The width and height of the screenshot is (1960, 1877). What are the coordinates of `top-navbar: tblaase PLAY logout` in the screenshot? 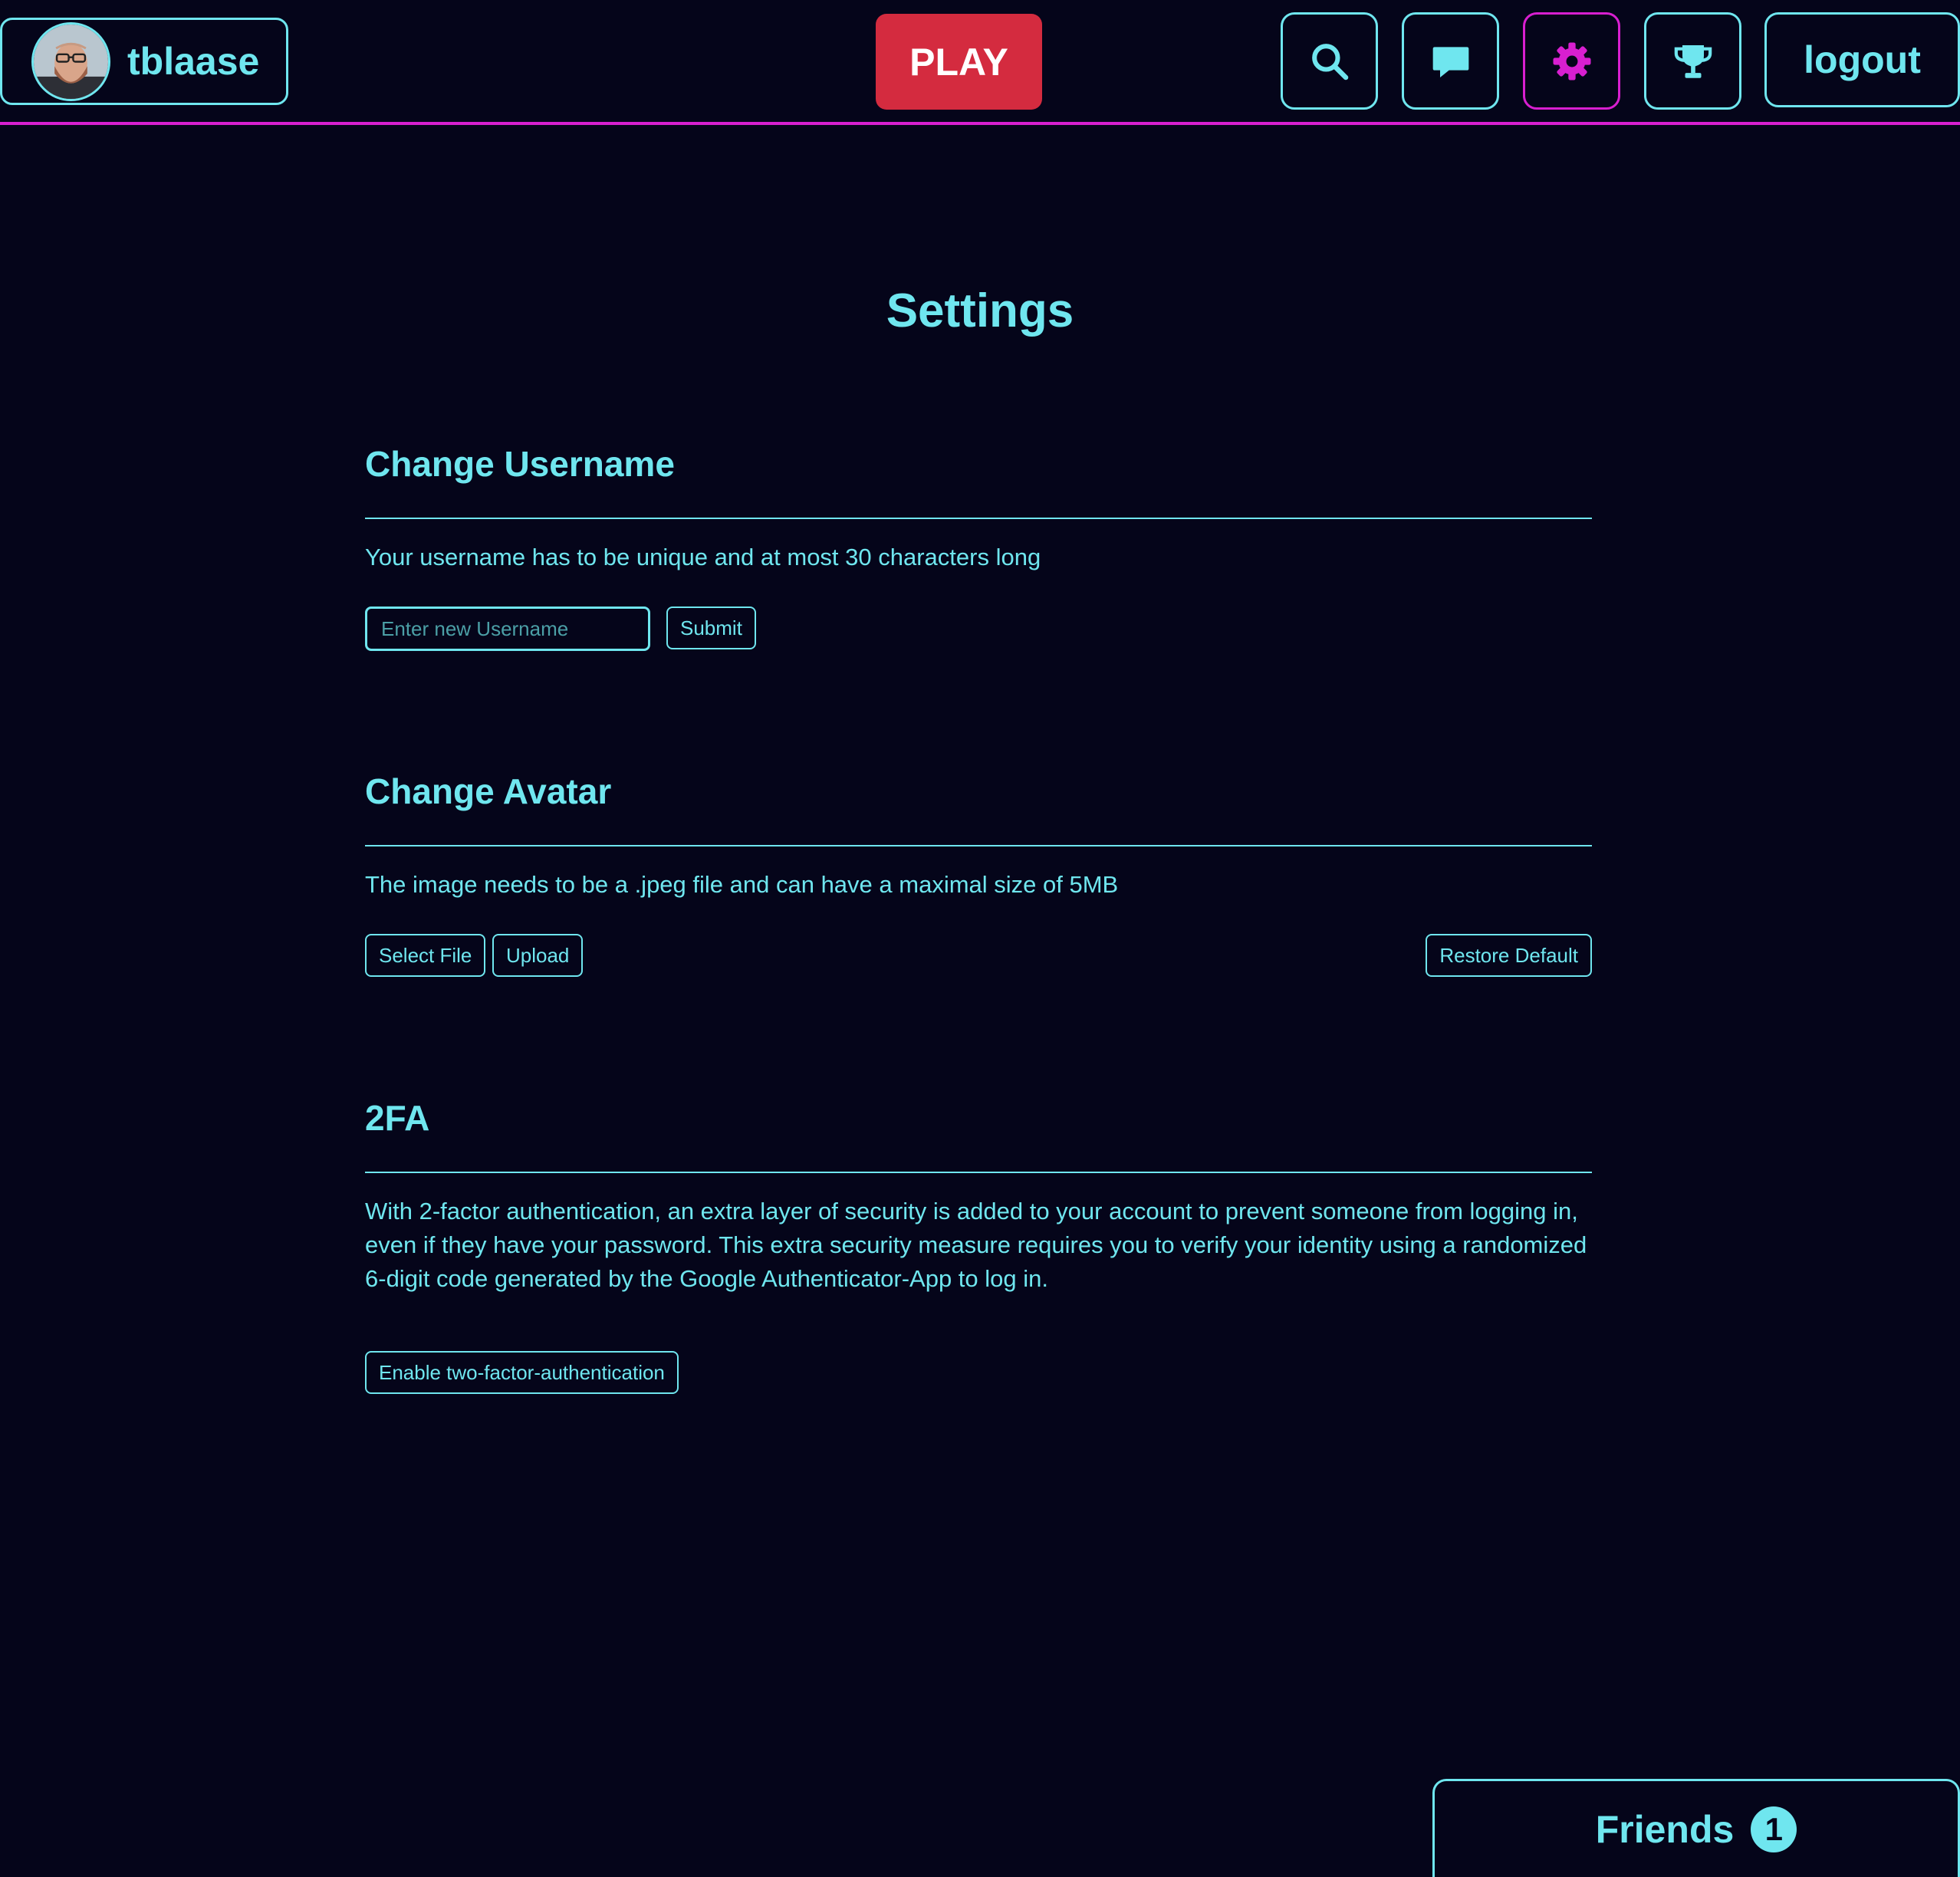 It's located at (980, 63).